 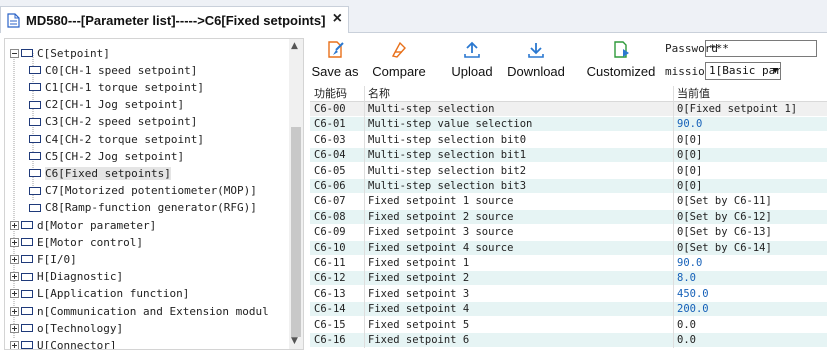 I want to click on collapse-icon, so click(x=14, y=53).